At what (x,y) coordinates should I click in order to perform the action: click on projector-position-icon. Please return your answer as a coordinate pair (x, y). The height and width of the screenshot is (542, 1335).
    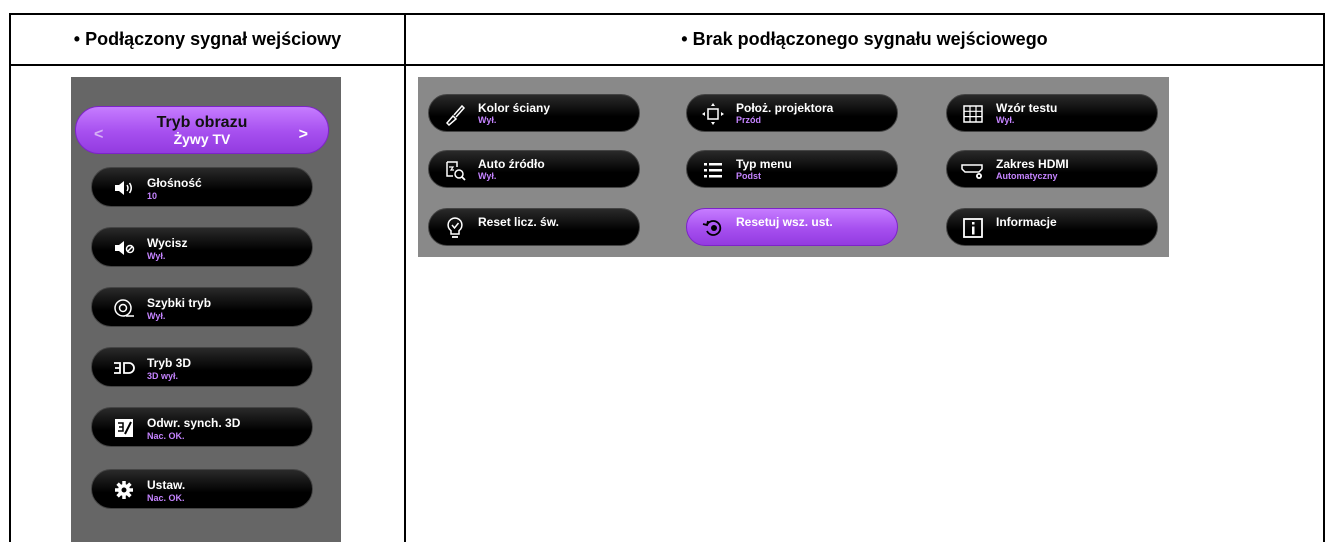
    Looking at the image, I should click on (713, 114).